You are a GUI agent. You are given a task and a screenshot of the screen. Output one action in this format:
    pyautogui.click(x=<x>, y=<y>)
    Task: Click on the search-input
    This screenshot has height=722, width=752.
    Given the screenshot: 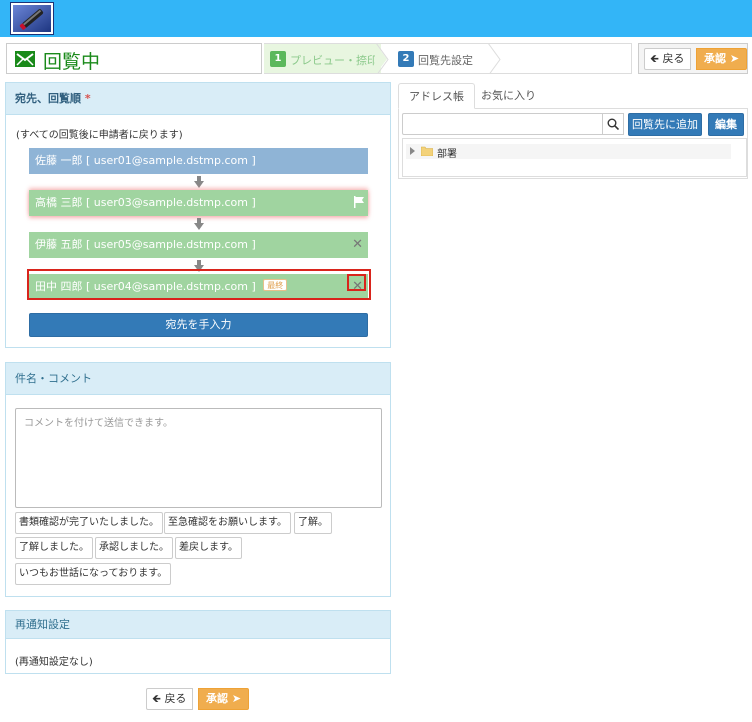 What is the action you would take?
    pyautogui.click(x=502, y=124)
    